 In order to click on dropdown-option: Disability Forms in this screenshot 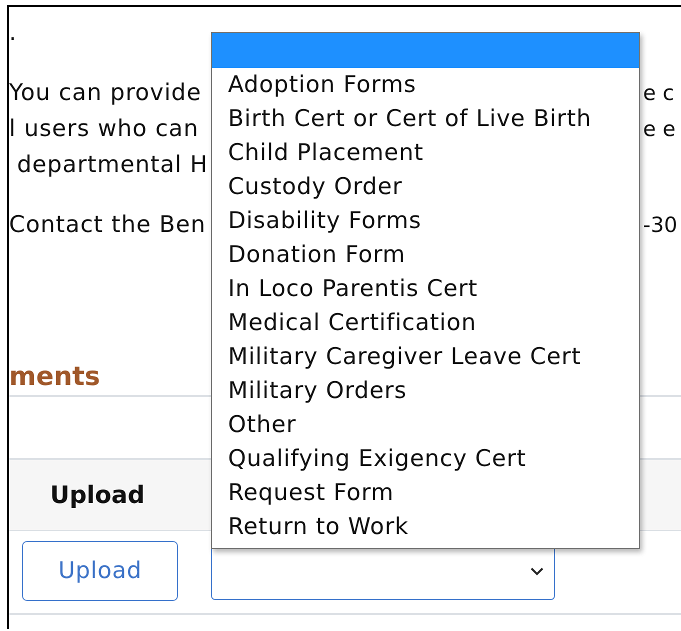, I will do `click(425, 221)`.